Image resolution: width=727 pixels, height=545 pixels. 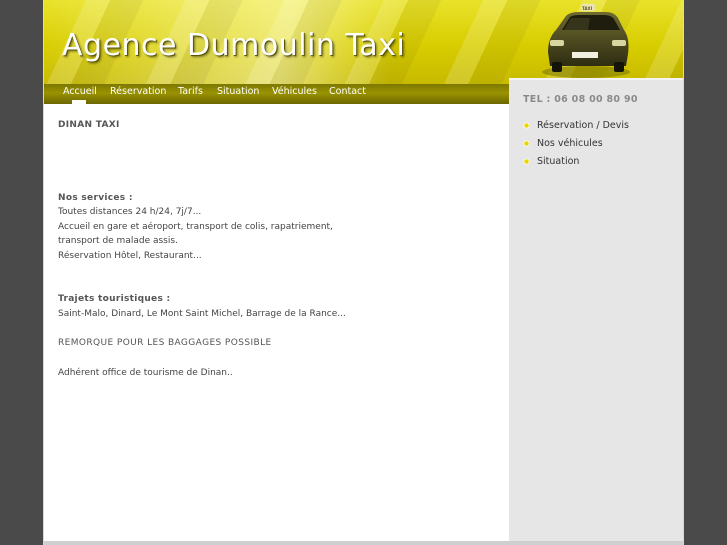 What do you see at coordinates (145, 372) in the screenshot?
I see `tourism-note: Adhérent office de tourisme de Dinan..` at bounding box center [145, 372].